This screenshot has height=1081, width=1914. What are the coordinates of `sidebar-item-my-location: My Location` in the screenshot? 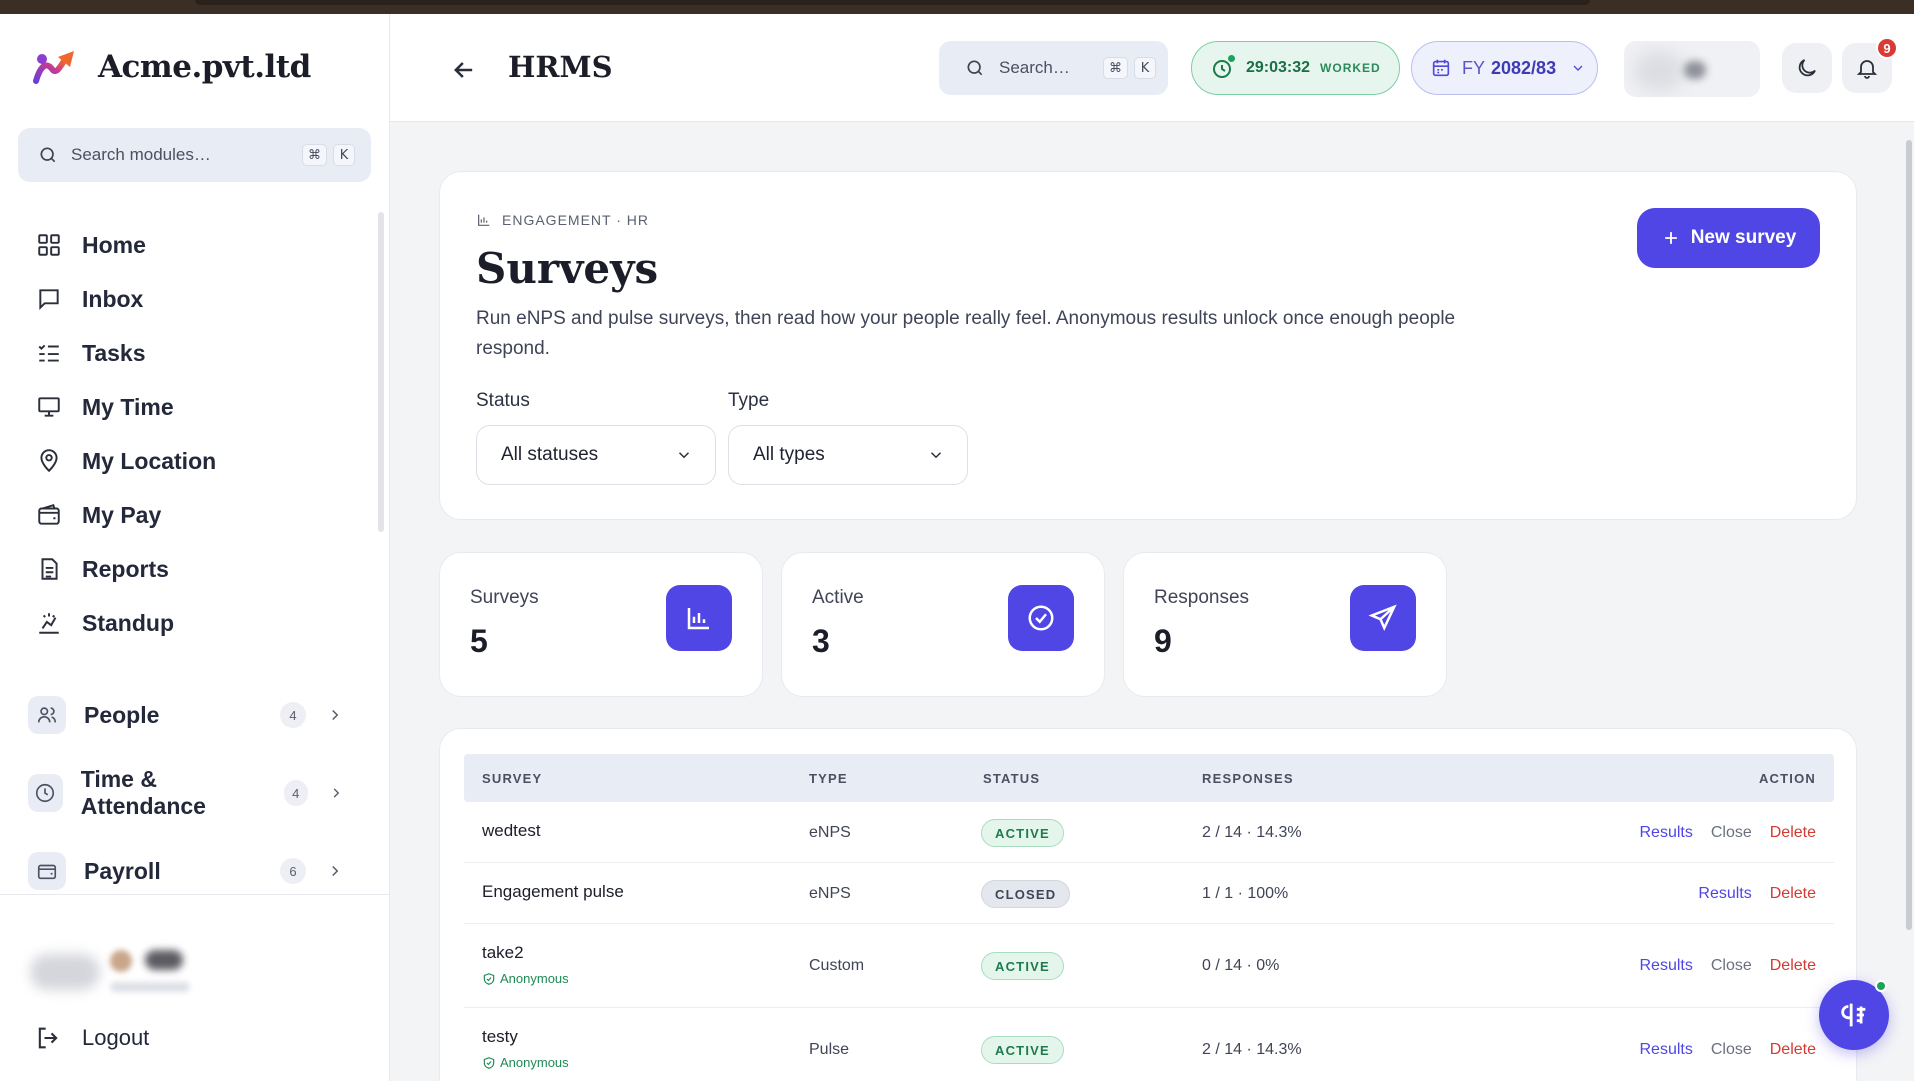 It's located at (196, 461).